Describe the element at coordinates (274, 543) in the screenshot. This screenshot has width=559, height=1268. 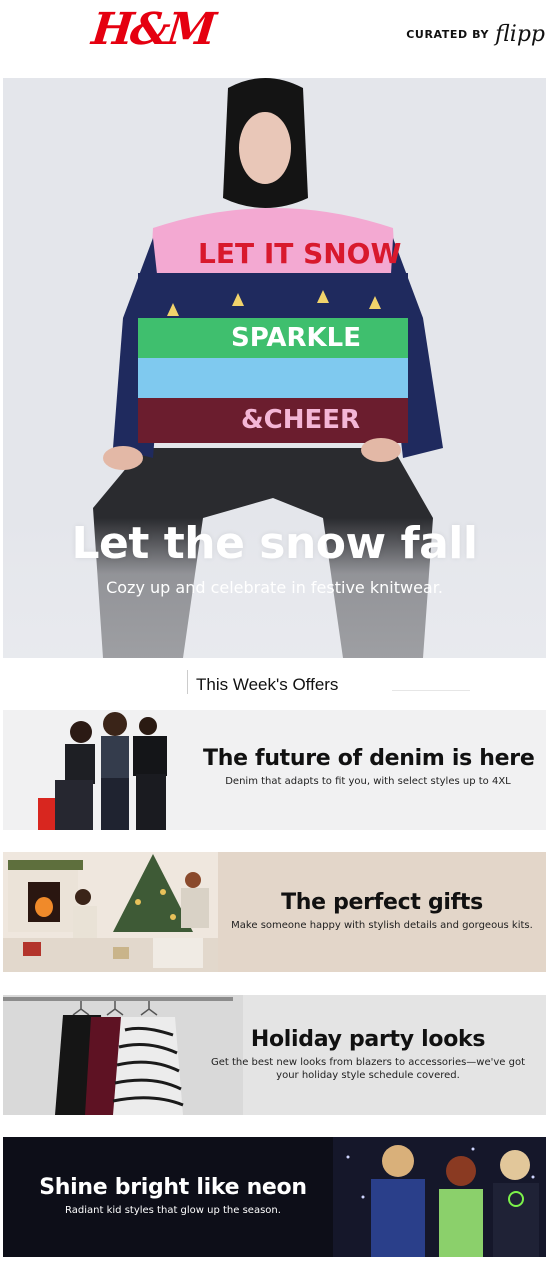
I see `hero-title: Let the snow fall` at that location.